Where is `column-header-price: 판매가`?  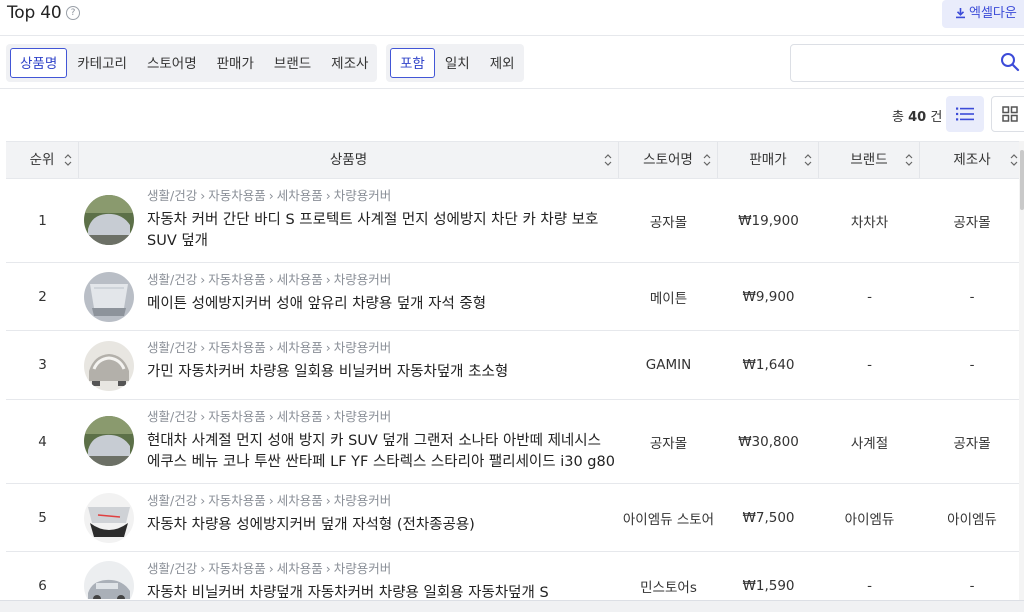
column-header-price: 판매가 is located at coordinates (768, 160).